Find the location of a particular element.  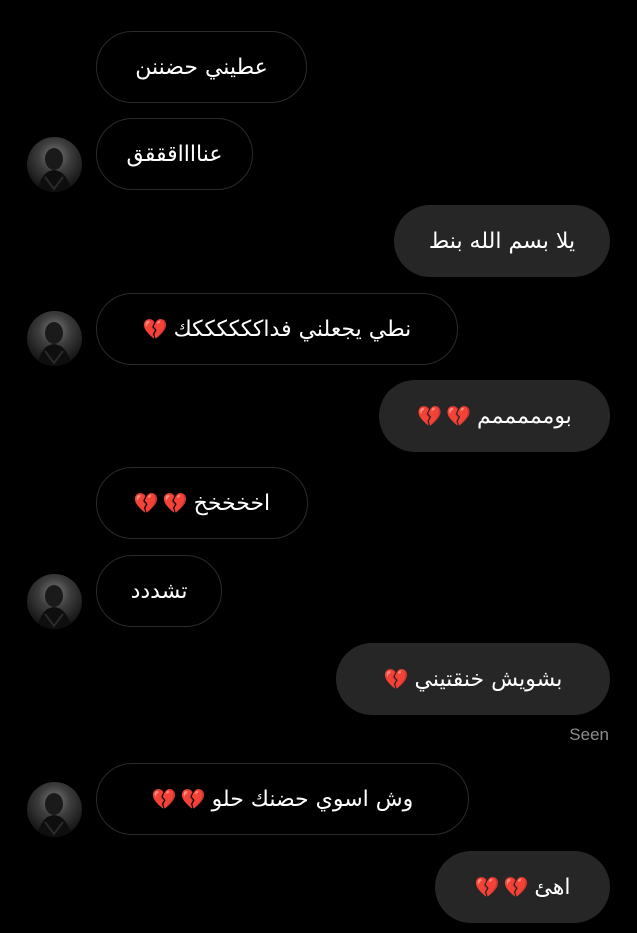

message-bubble-outgoing: بشويش خنقتيني 💔 is located at coordinates (473, 679).